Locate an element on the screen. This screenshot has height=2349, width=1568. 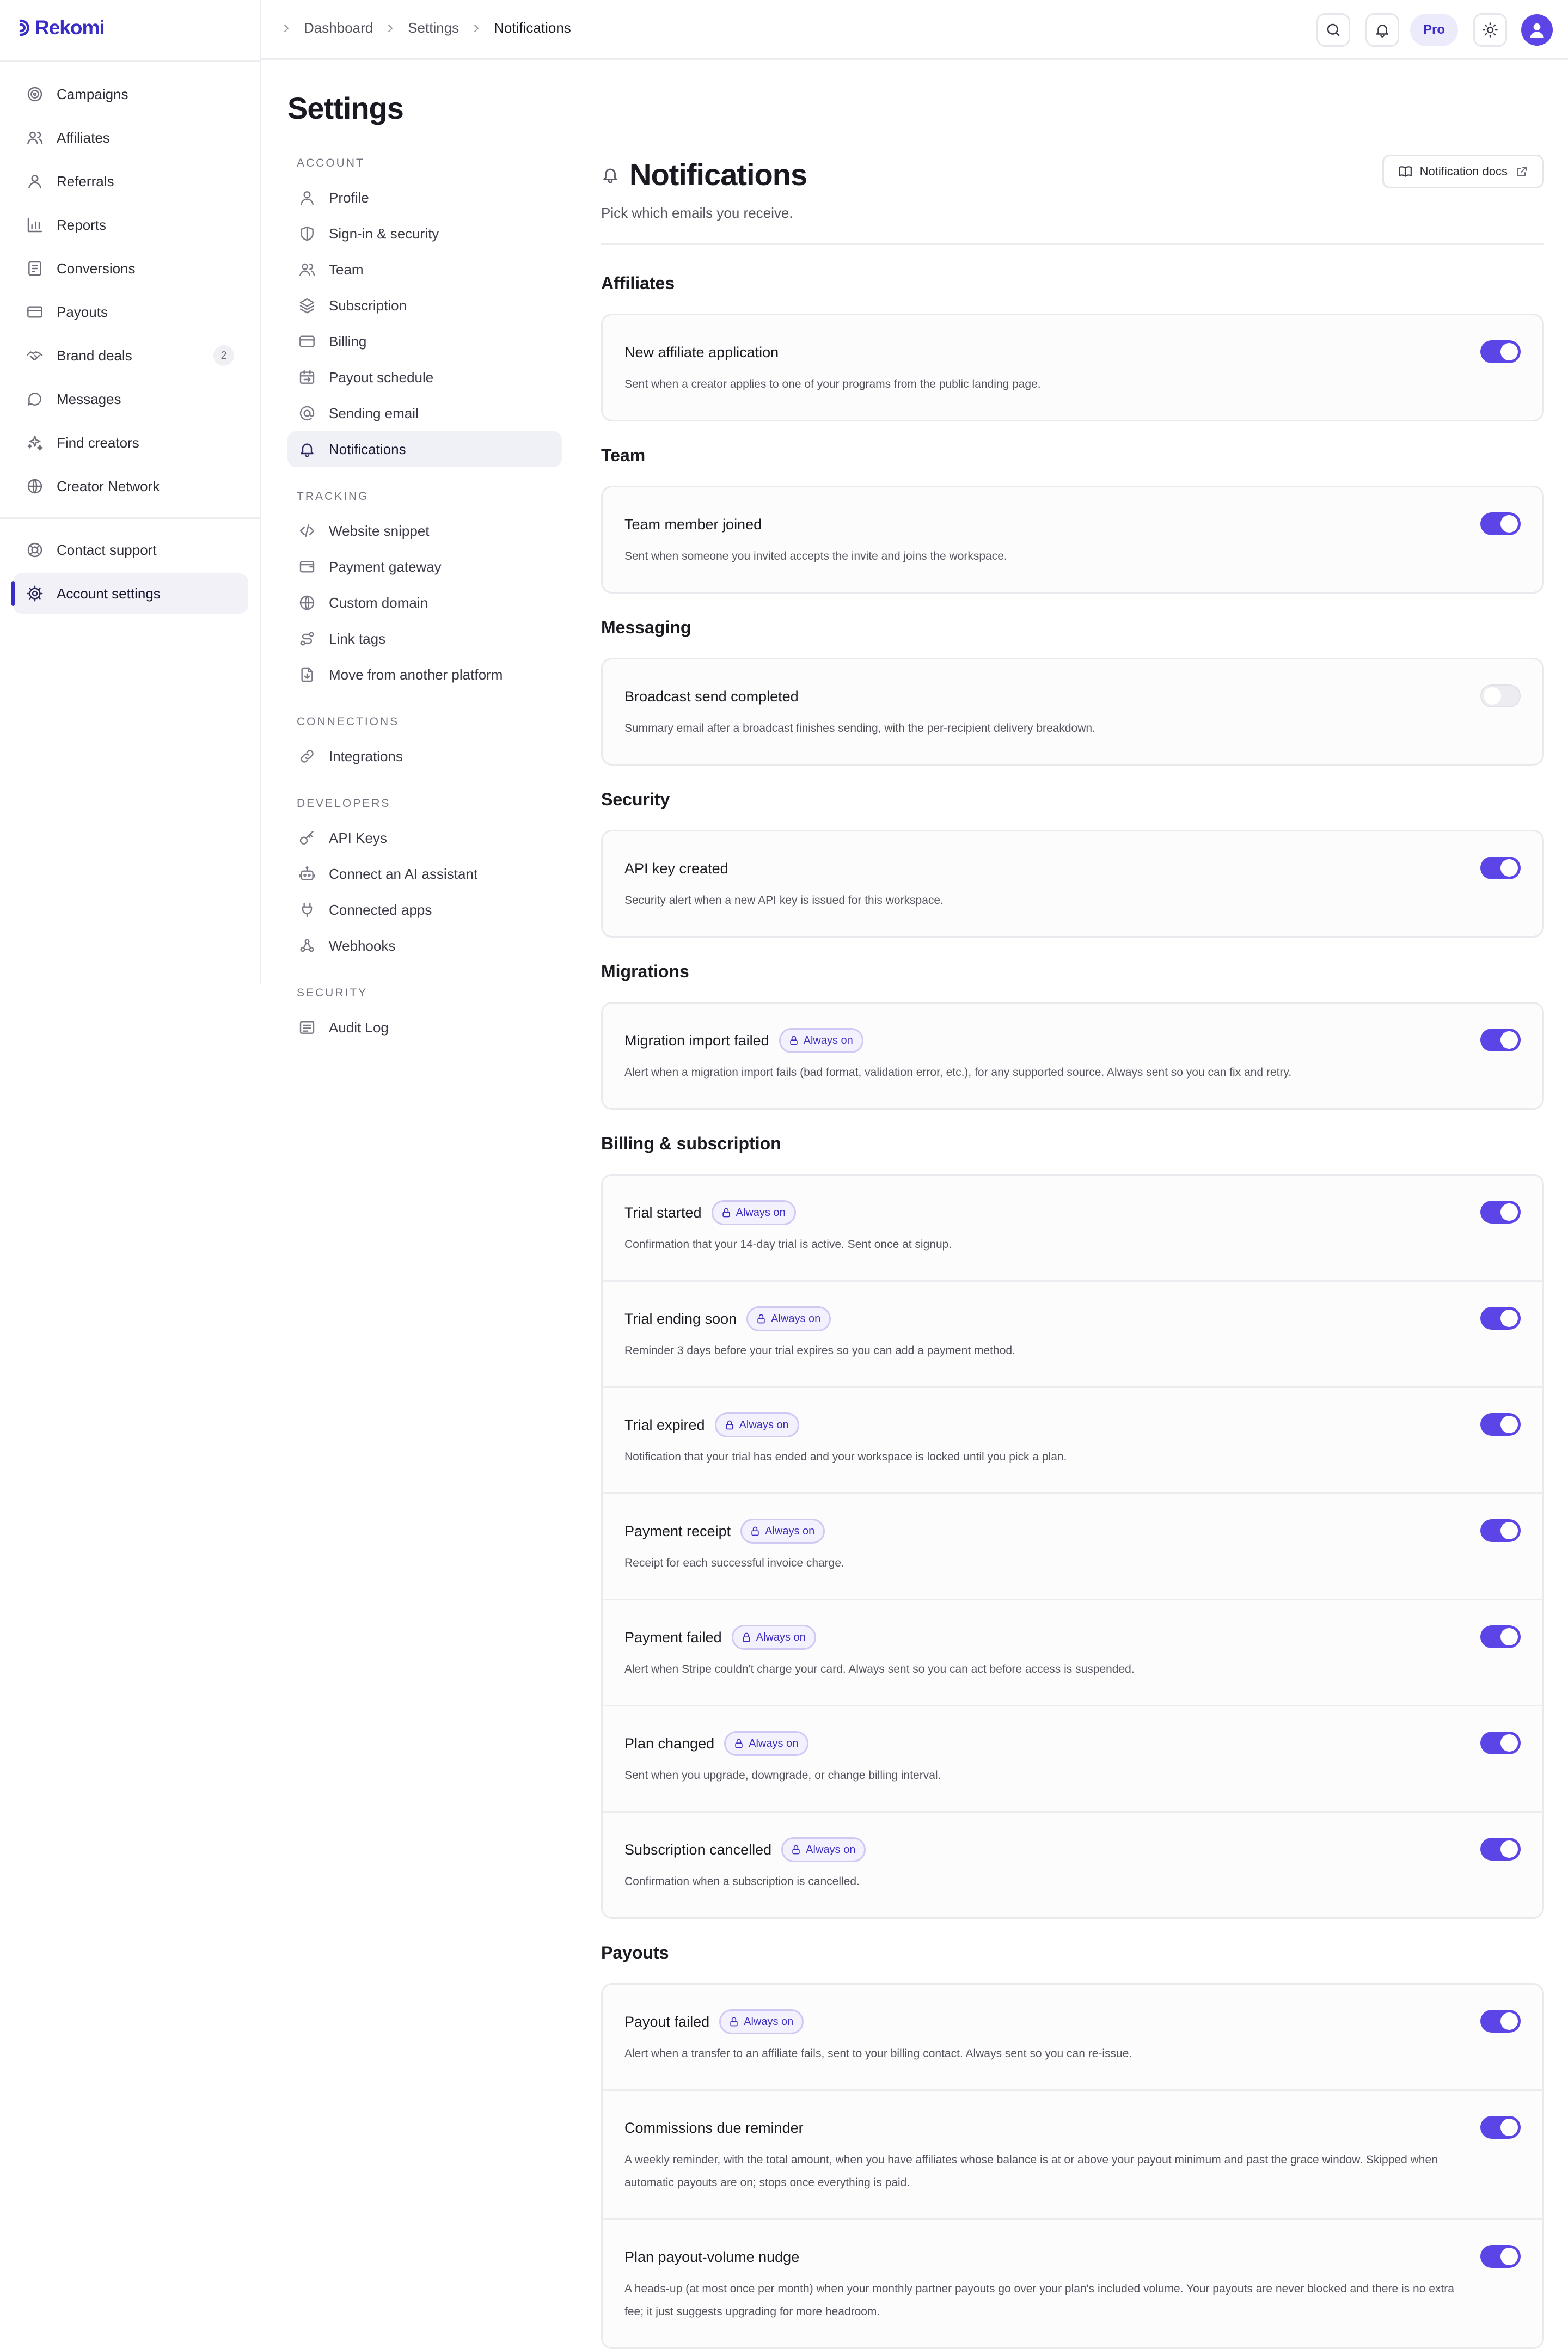
settings-item-connected-apps: Connected apps is located at coordinates (424, 910).